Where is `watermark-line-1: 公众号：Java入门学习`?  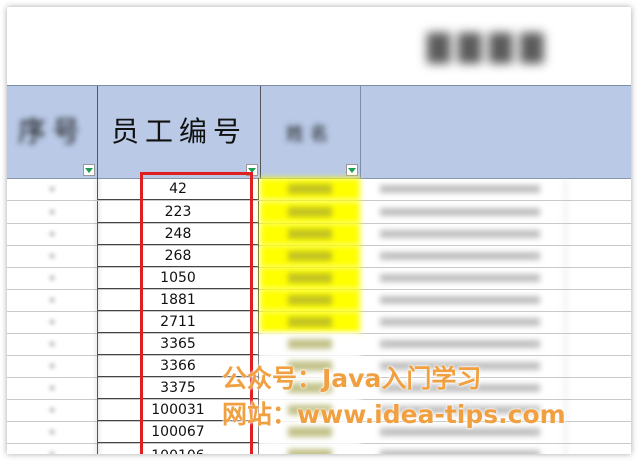
watermark-line-1: 公众号：Java入门学习 is located at coordinates (352, 378).